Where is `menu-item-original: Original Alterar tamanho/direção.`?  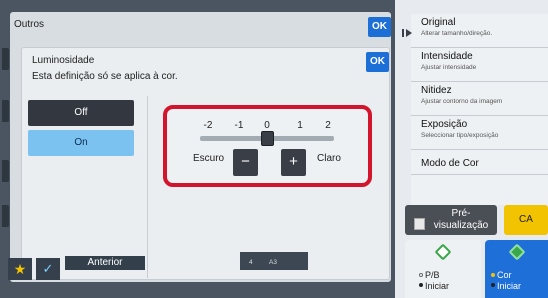 menu-item-original: Original Alterar tamanho/direção. is located at coordinates (479, 31).